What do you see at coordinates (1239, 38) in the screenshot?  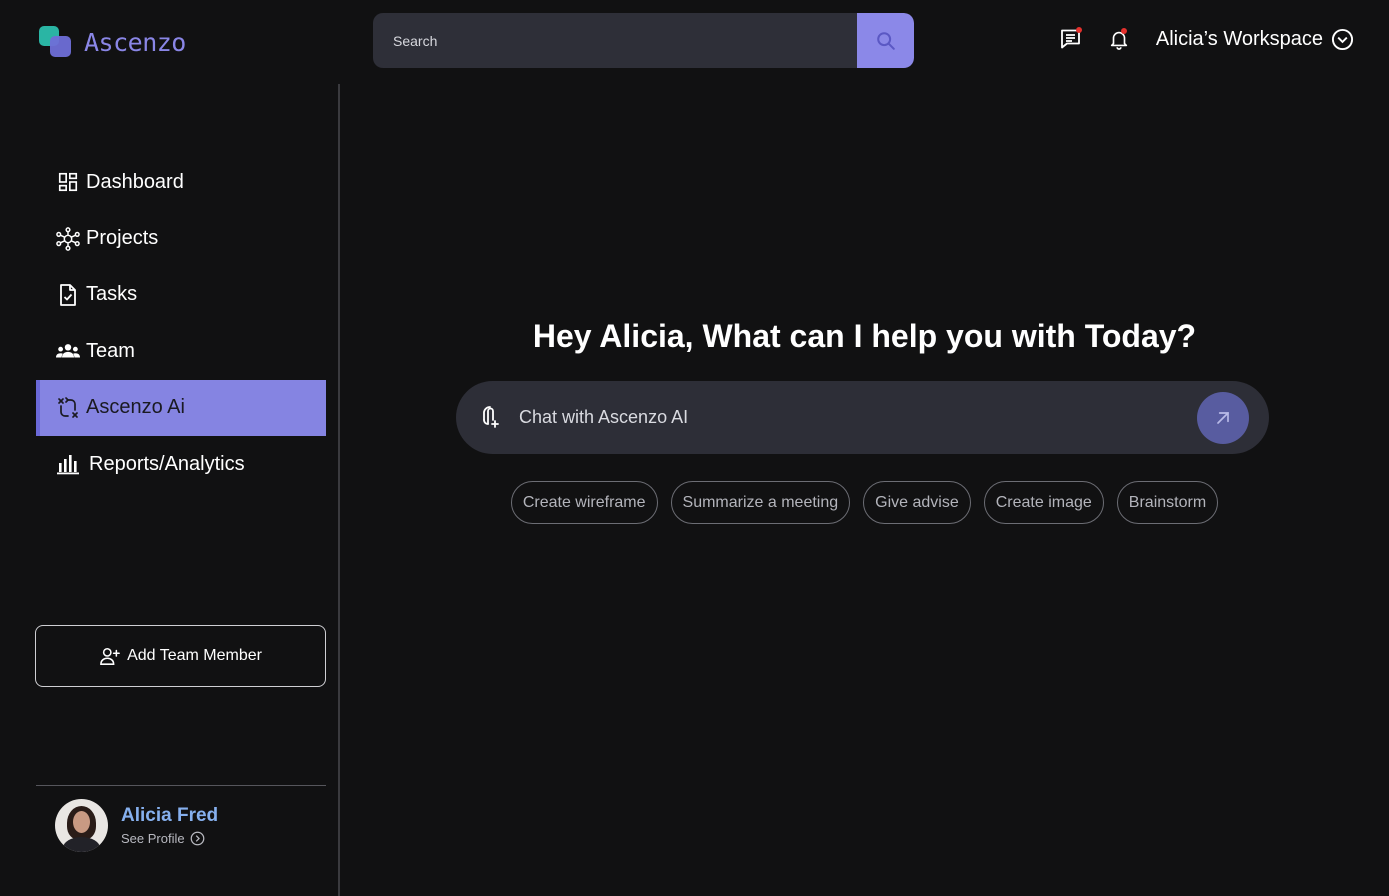 I see `workspace-label: Alicia’s Workspace` at bounding box center [1239, 38].